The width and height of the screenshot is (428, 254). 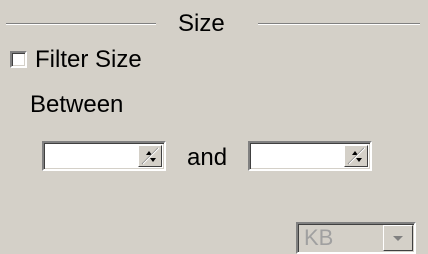 I want to click on between-label: Between, so click(x=77, y=104).